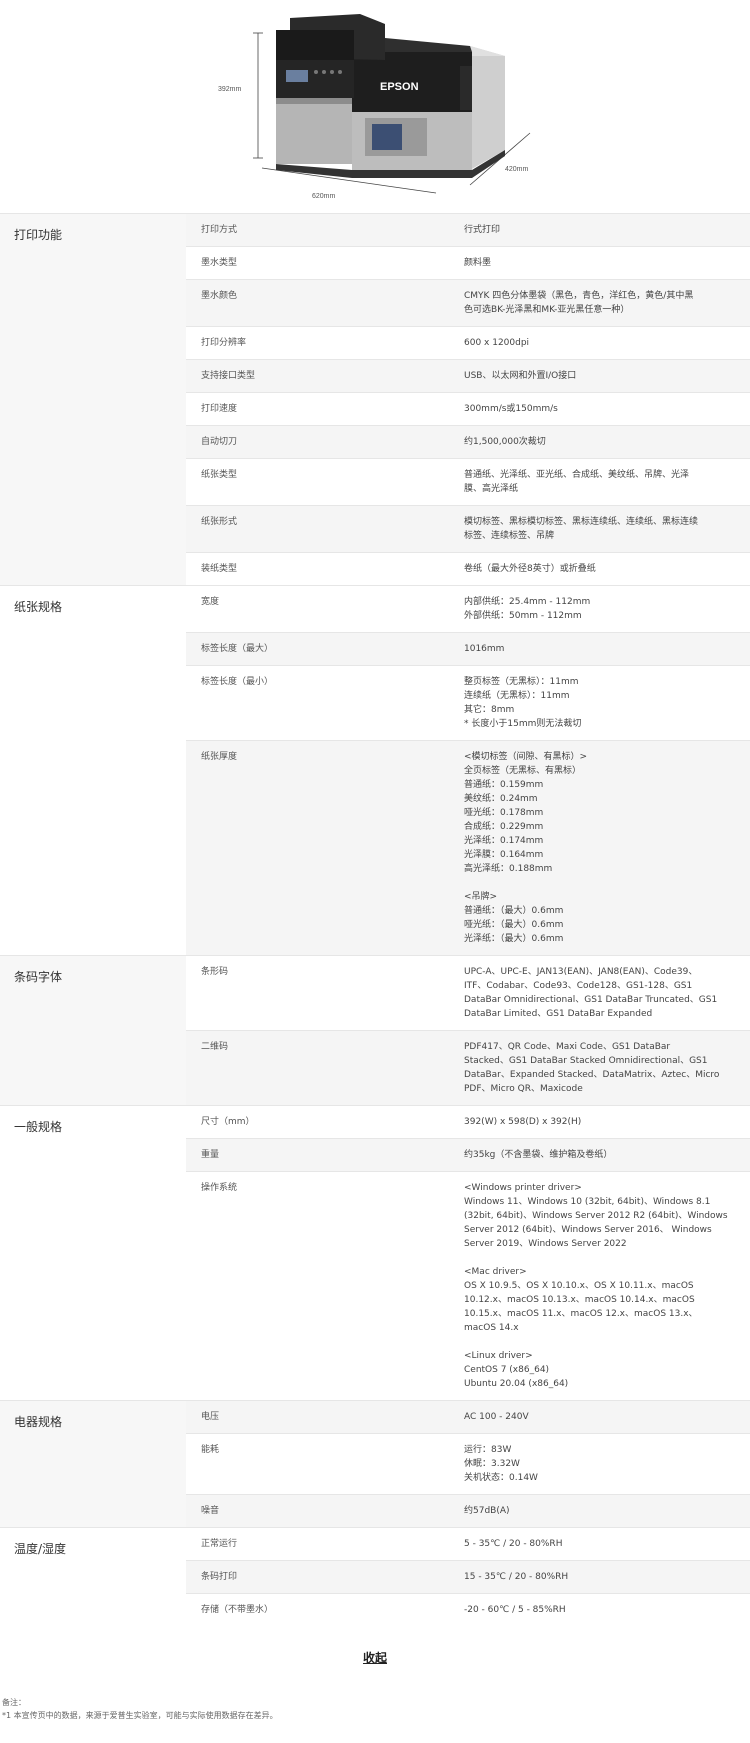  Describe the element at coordinates (516, 1577) in the screenshot. I see `spec-value: 15 - 35℃ / 20 - 80%RH` at that location.